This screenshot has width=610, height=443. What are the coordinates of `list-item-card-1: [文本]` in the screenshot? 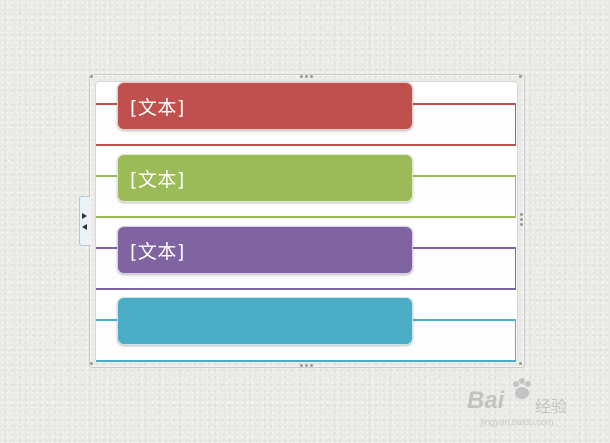 It's located at (265, 106).